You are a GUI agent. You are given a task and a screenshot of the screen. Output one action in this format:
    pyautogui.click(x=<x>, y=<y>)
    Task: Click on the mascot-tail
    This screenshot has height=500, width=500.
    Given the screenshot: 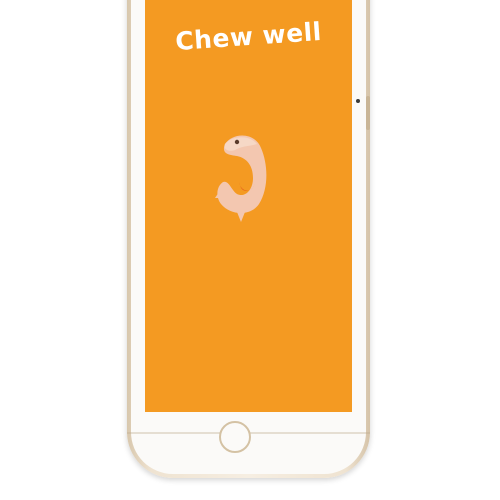 What is the action you would take?
    pyautogui.click(x=241, y=217)
    